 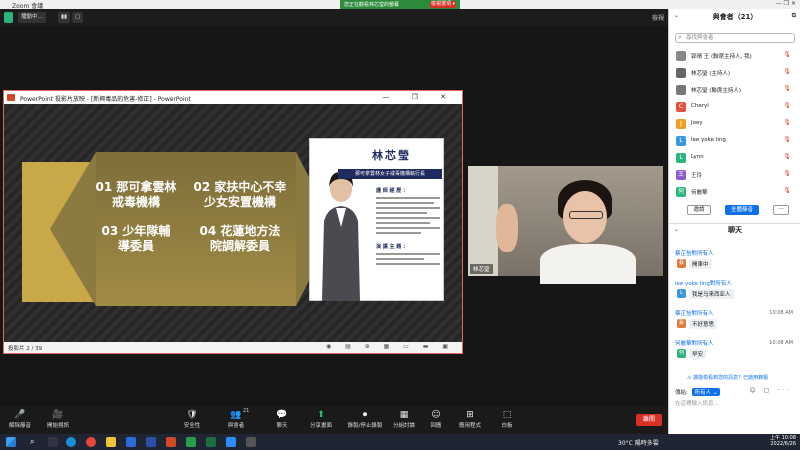 What do you see at coordinates (419, 97) in the screenshot?
I see `ppt-window-controls: — ❐ ✕` at bounding box center [419, 97].